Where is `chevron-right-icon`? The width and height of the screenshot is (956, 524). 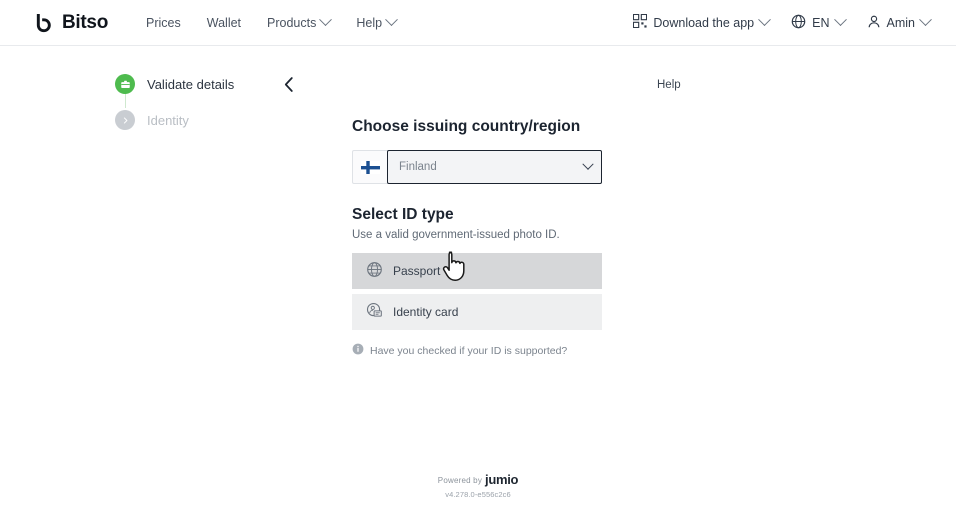
chevron-right-icon is located at coordinates (125, 120).